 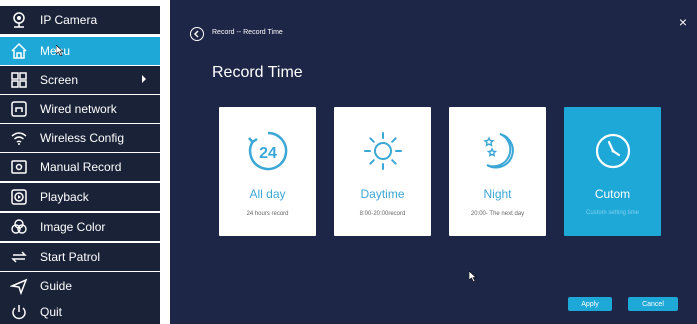 What do you see at coordinates (267, 214) in the screenshot?
I see `card-subtitle: 24 hours record` at bounding box center [267, 214].